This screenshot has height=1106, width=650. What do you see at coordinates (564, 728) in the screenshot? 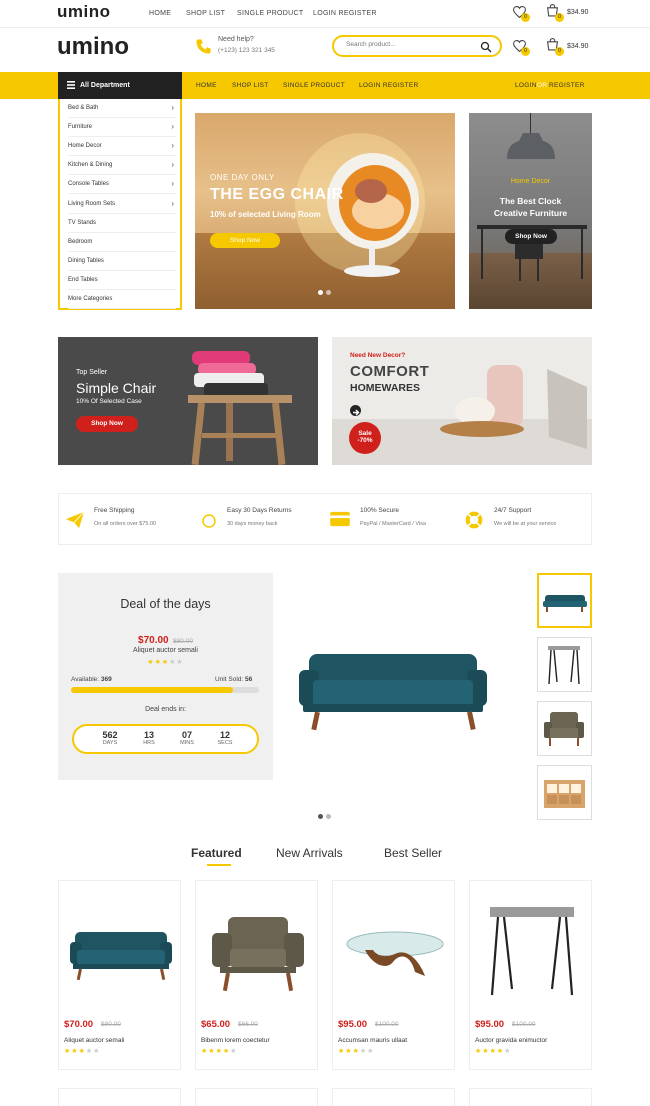
I see `thumb-armchair` at bounding box center [564, 728].